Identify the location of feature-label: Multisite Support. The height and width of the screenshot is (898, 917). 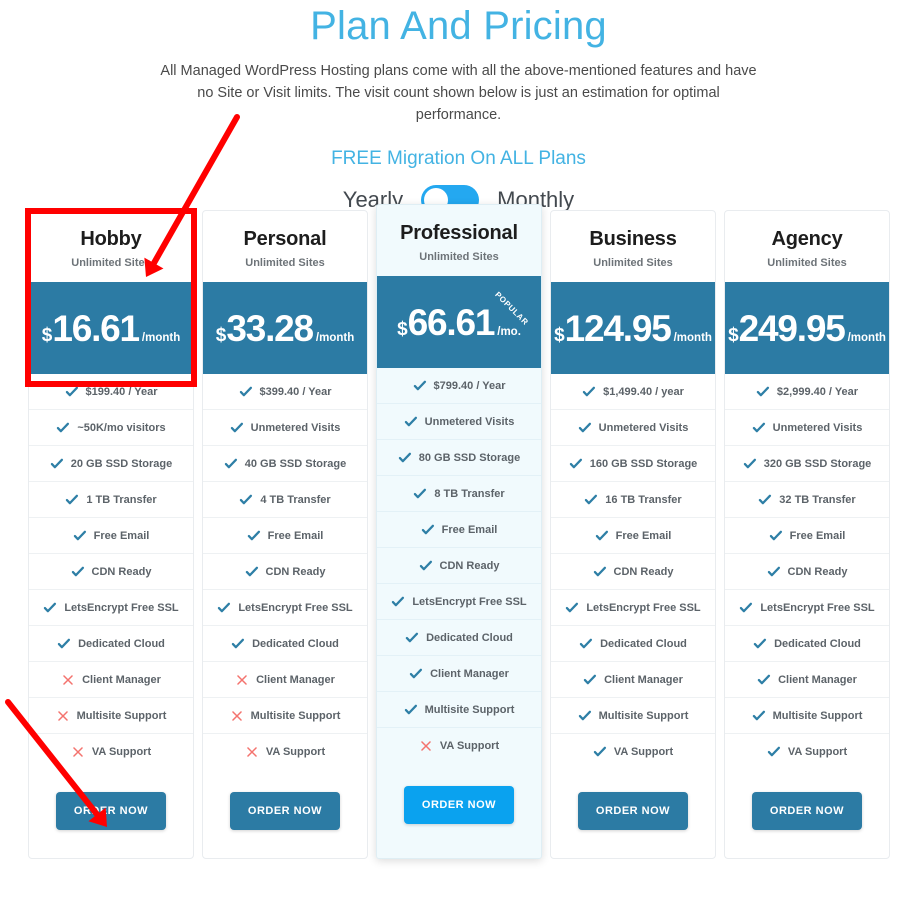
(121, 715).